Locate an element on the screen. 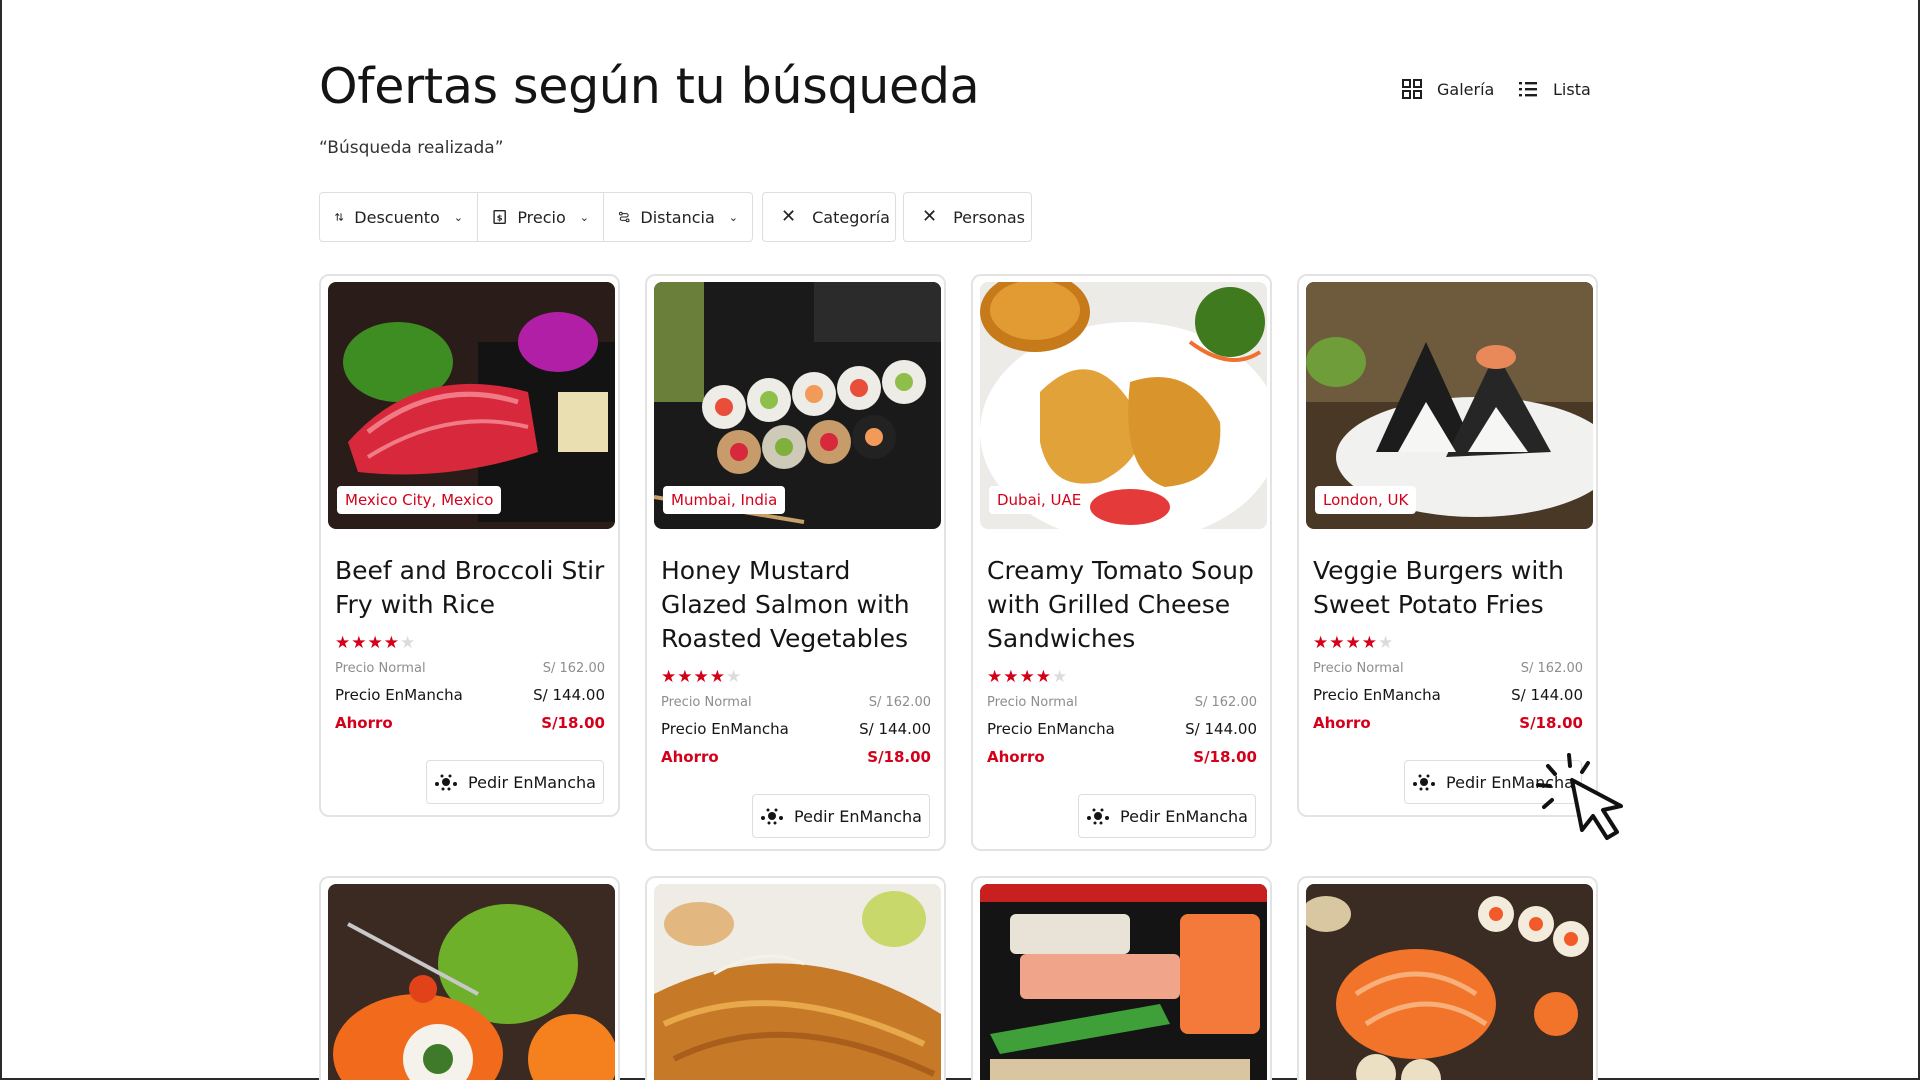 The image size is (1920, 1080). sort-distance-label: Distancia is located at coordinates (677, 217).